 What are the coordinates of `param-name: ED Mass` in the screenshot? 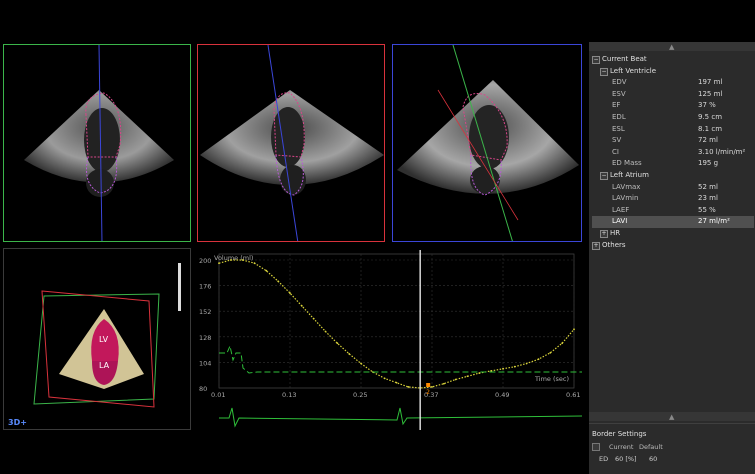 It's located at (627, 163).